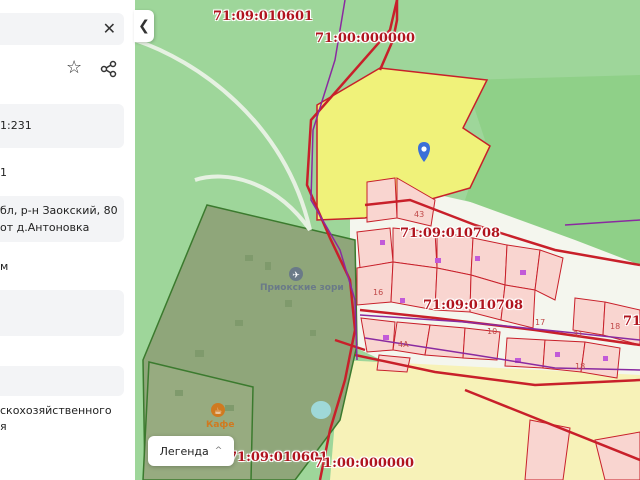 Image resolution: width=640 pixels, height=480 pixels. Describe the element at coordinates (578, 334) in the screenshot. I see `plot-number: 31` at that location.